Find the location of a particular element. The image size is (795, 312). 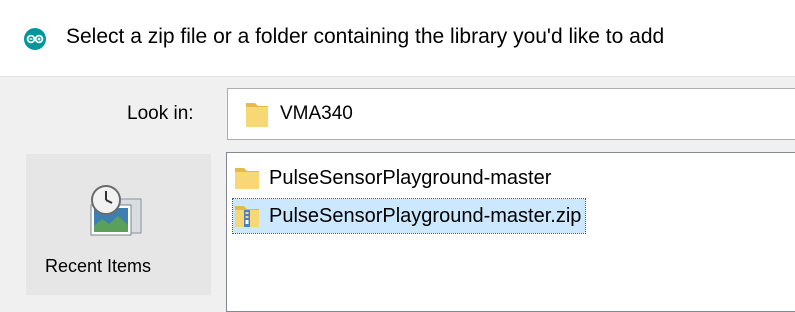

file-name: PulseSensorPlayground-master.zip is located at coordinates (425, 215).